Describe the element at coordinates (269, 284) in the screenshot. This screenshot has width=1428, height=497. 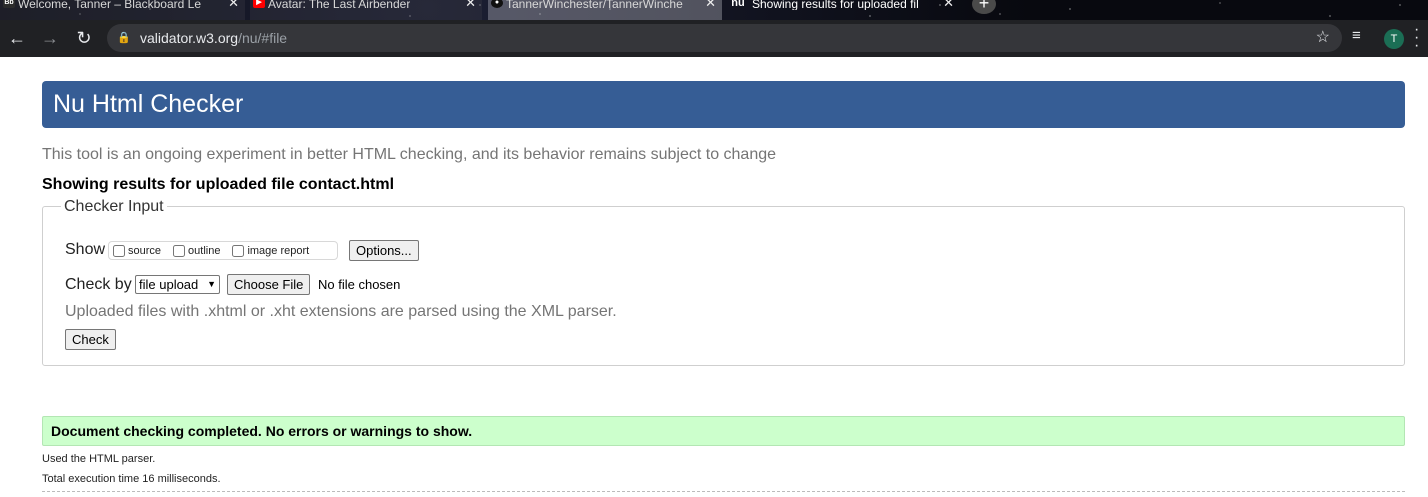
I see `choose-file-button: Choose File` at that location.